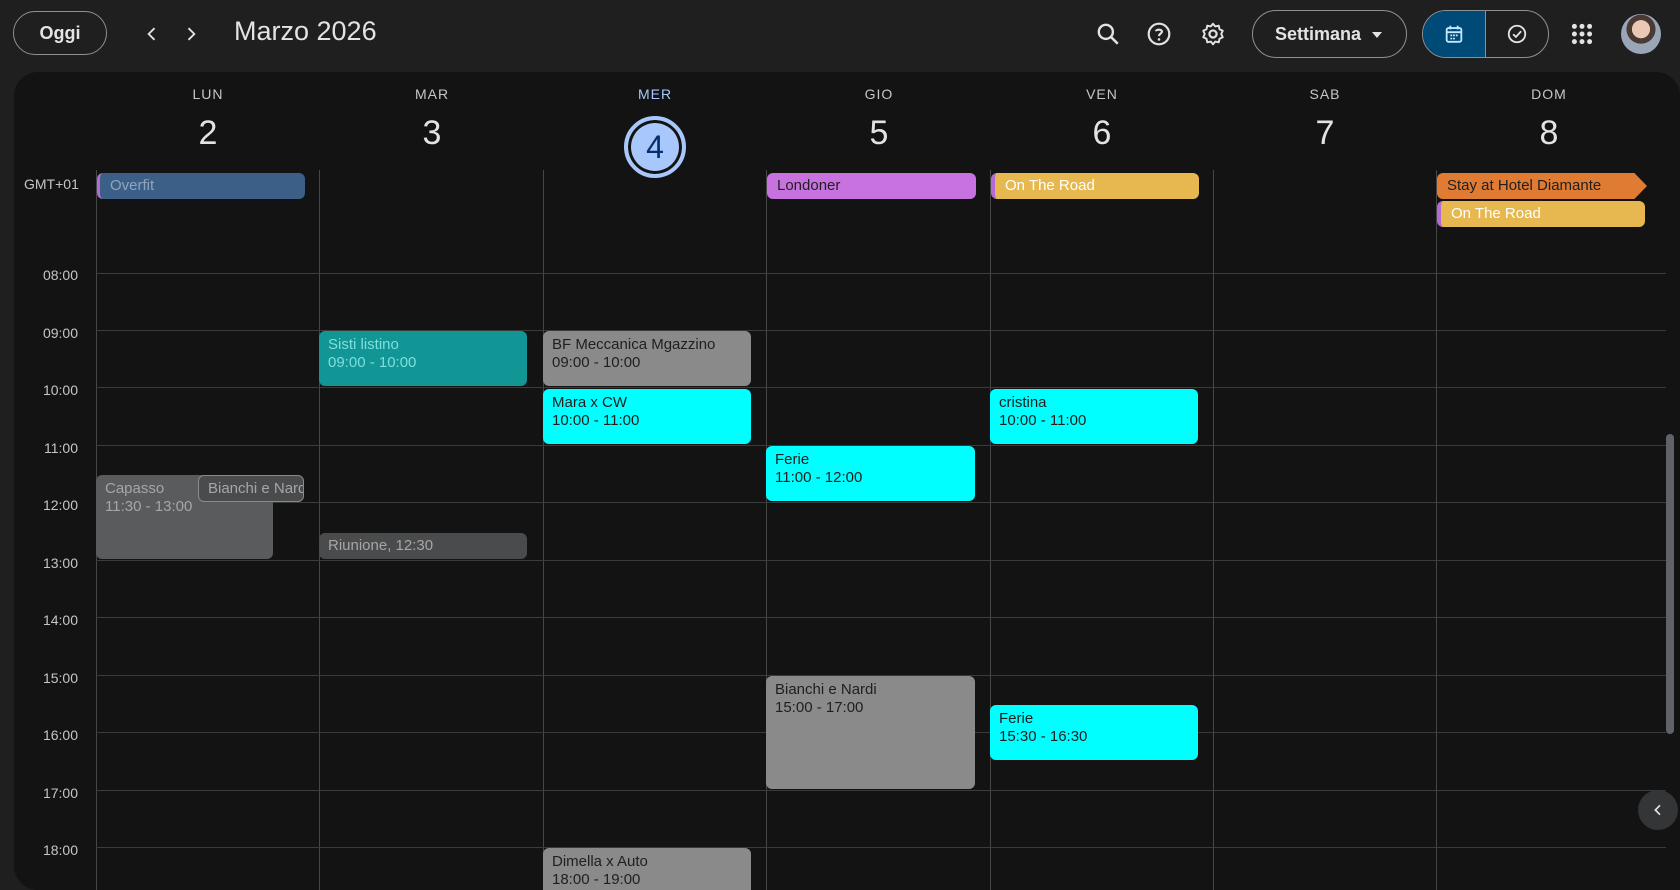 The height and width of the screenshot is (890, 1680). I want to click on allday-event: Stay at Hotel Diamante, so click(1542, 186).